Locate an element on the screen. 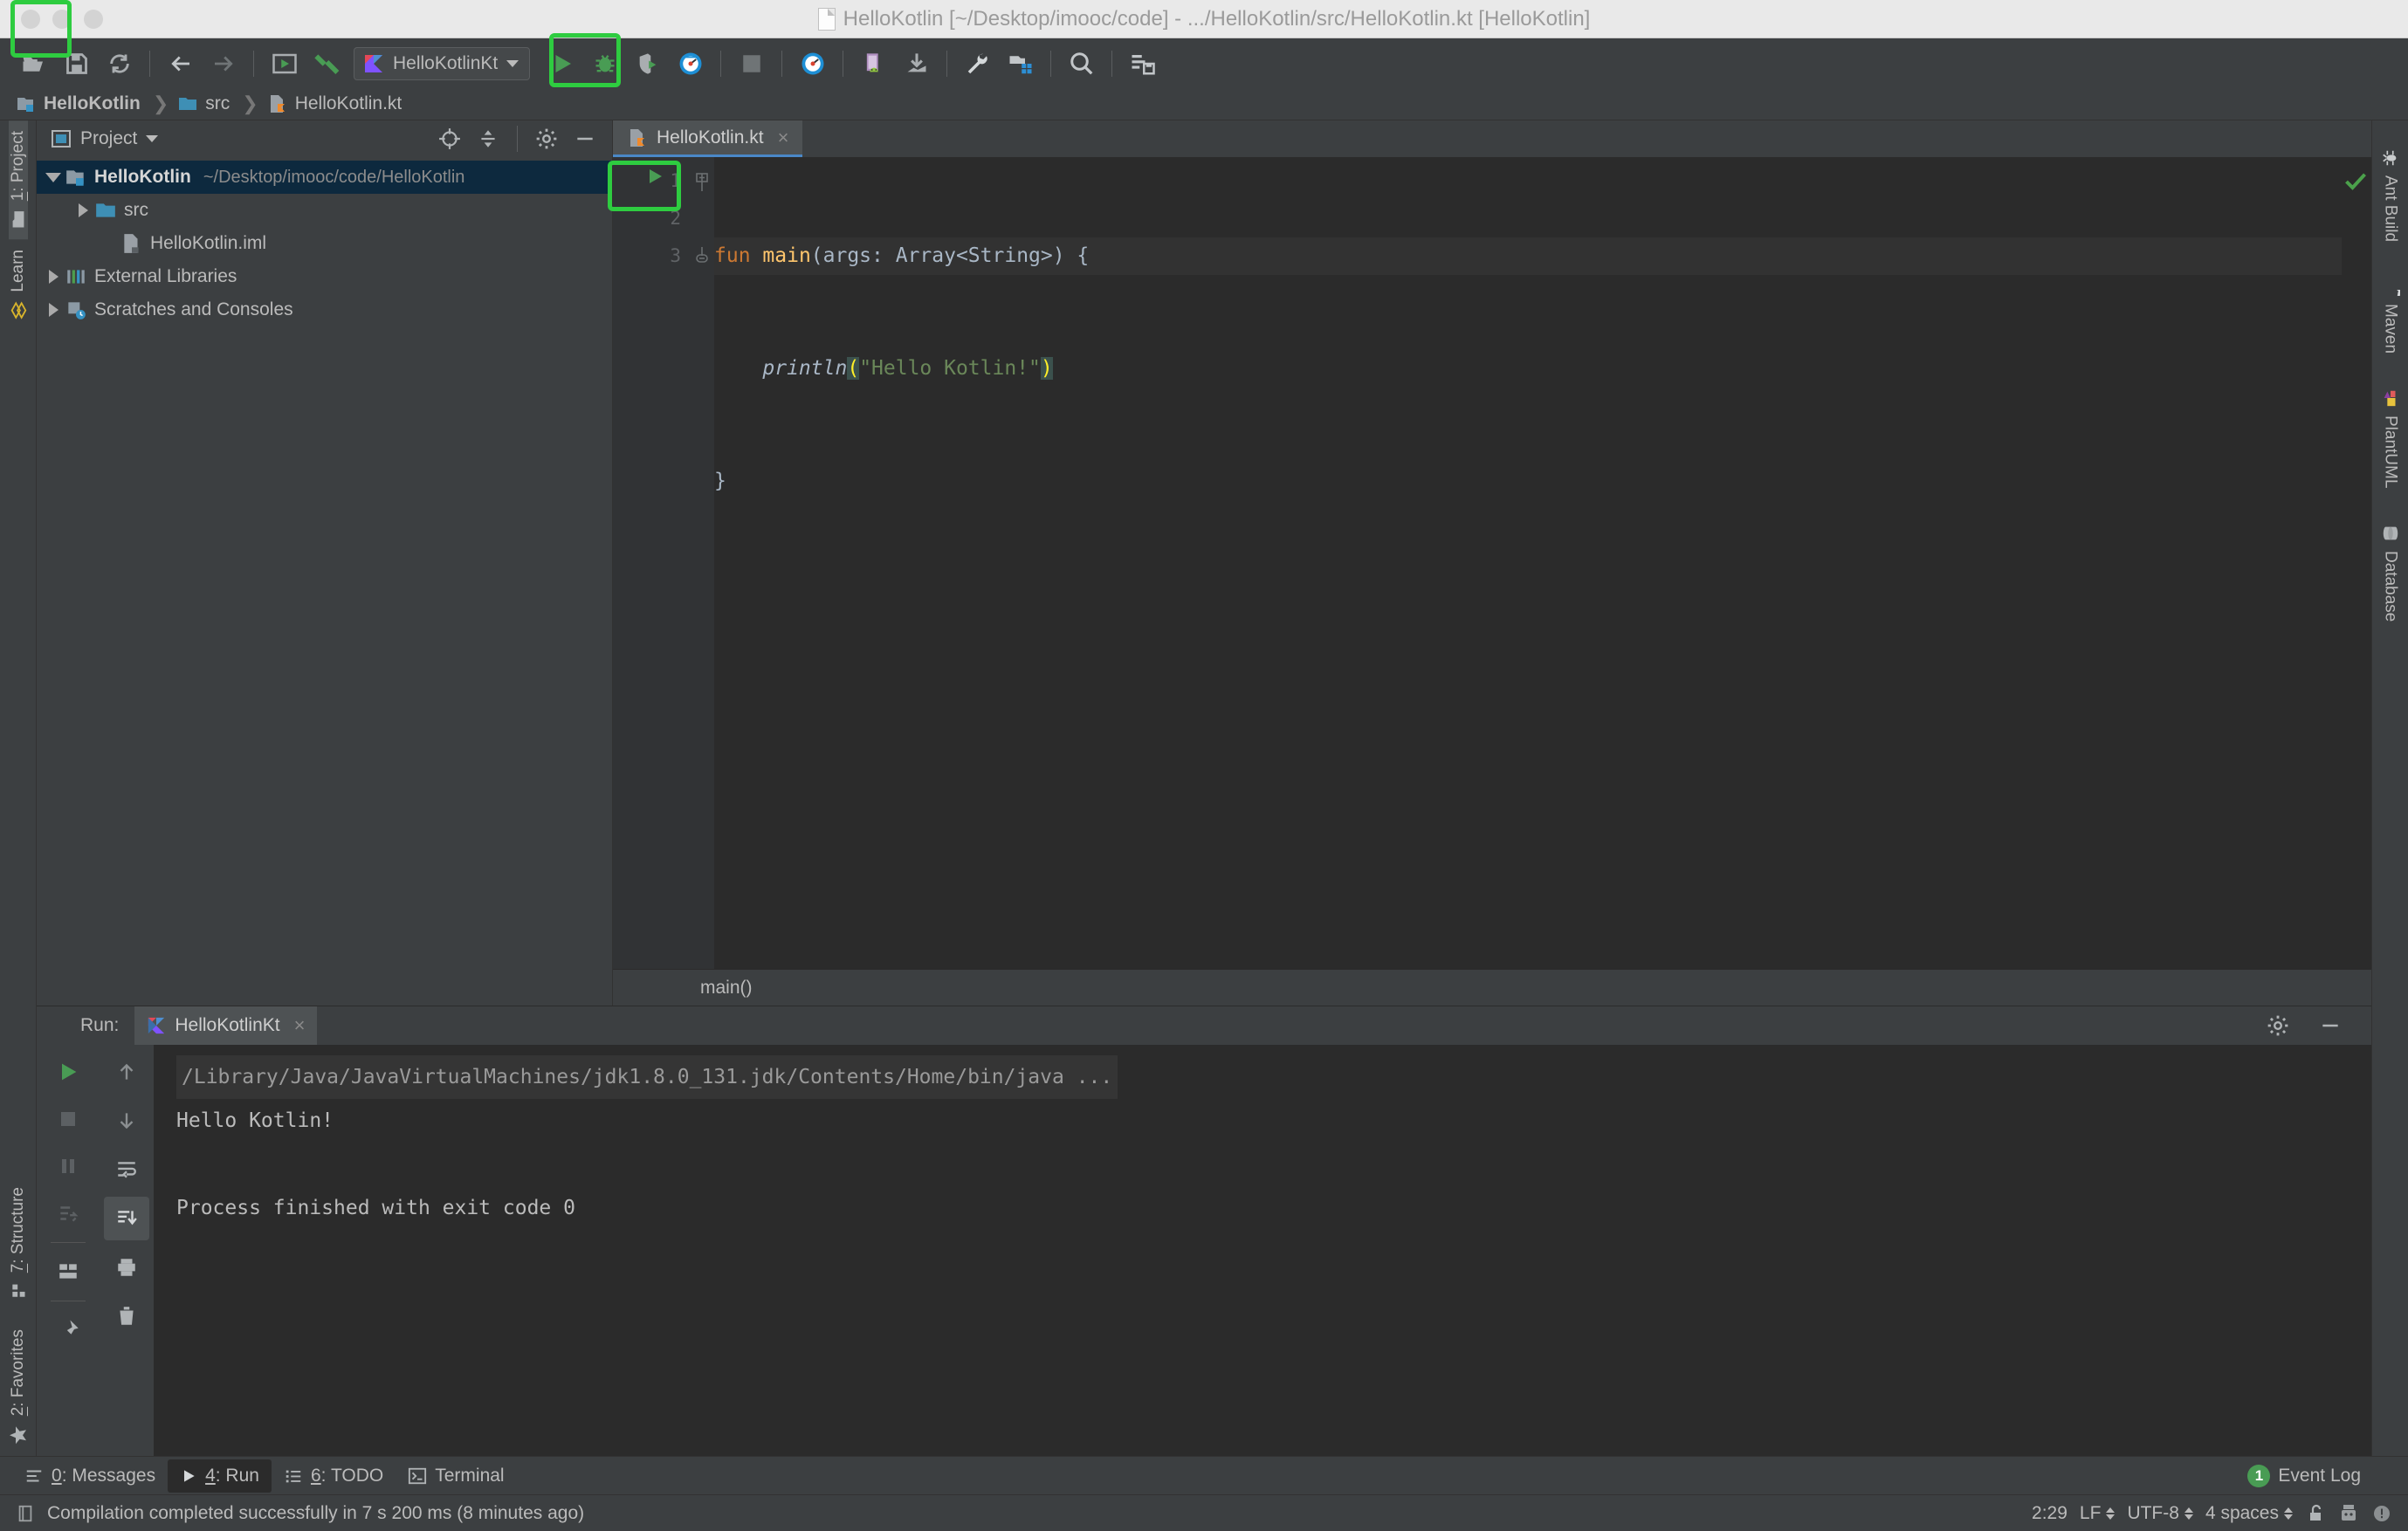  lock-open-icon is located at coordinates (2315, 1513).